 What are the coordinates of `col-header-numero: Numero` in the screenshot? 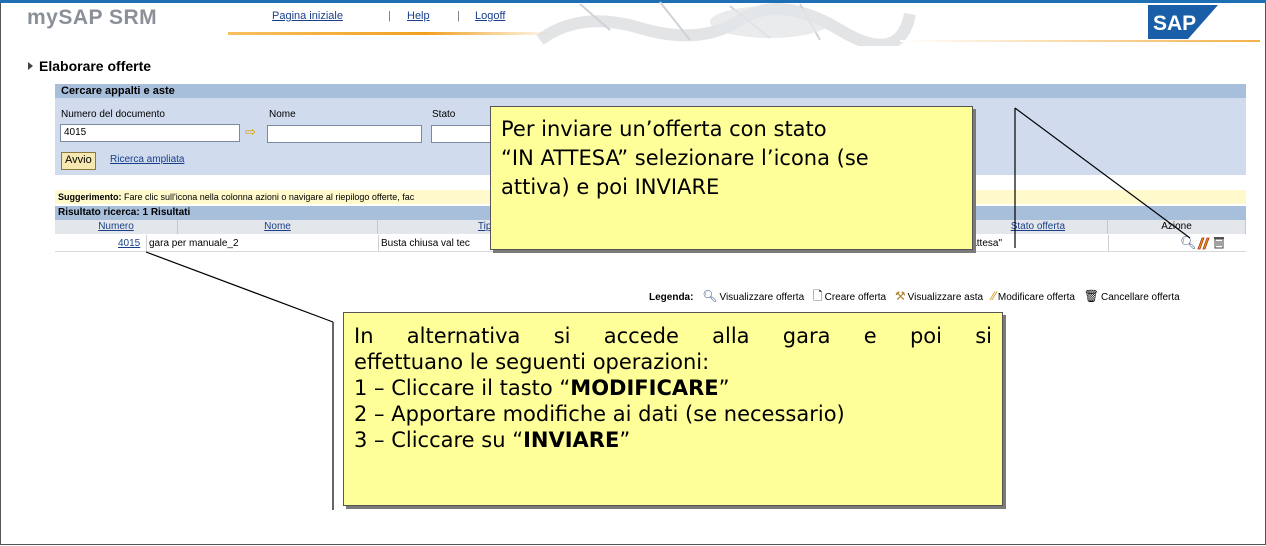 It's located at (116, 227).